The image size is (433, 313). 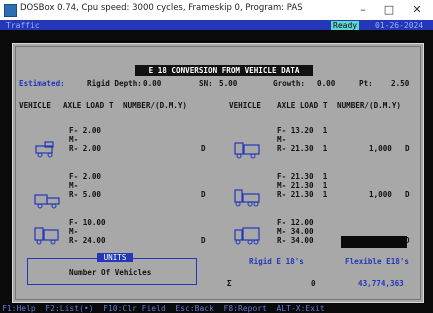 What do you see at coordinates (87, 222) in the screenshot?
I see `row3-left-axle-f: F- 10.00` at bounding box center [87, 222].